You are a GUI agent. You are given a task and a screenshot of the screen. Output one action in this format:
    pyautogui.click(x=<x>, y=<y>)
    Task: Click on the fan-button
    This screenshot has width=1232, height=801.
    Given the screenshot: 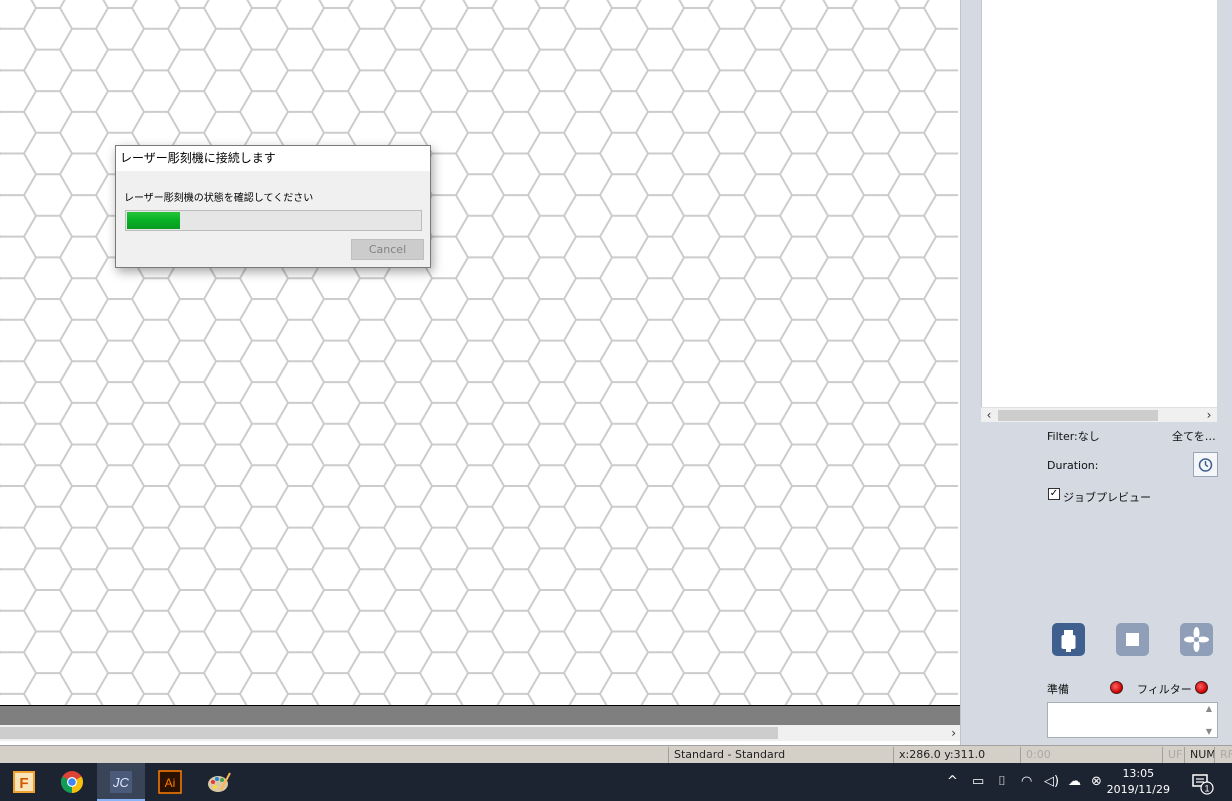 What is the action you would take?
    pyautogui.click(x=1196, y=639)
    